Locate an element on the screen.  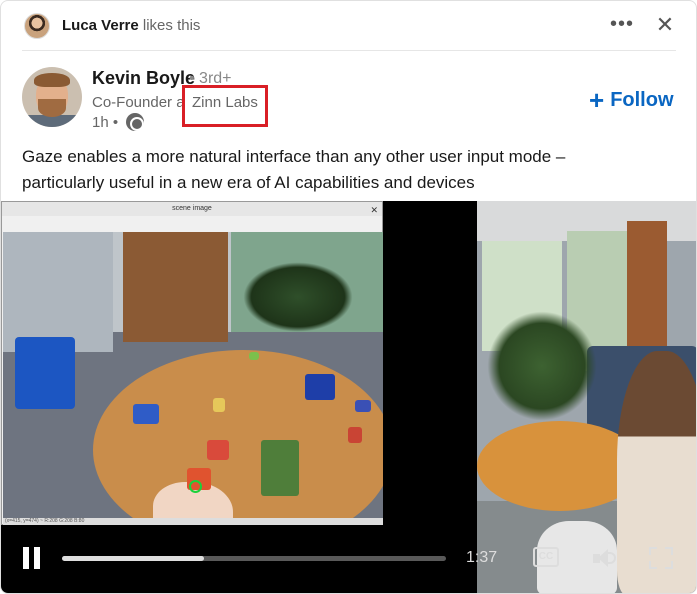
captions-icon: CC is located at coordinates (546, 557).